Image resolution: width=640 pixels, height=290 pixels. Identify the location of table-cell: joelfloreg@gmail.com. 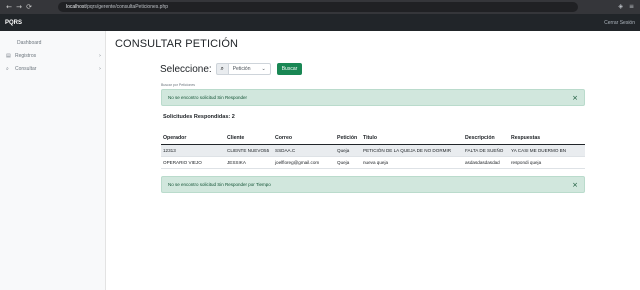
(304, 162).